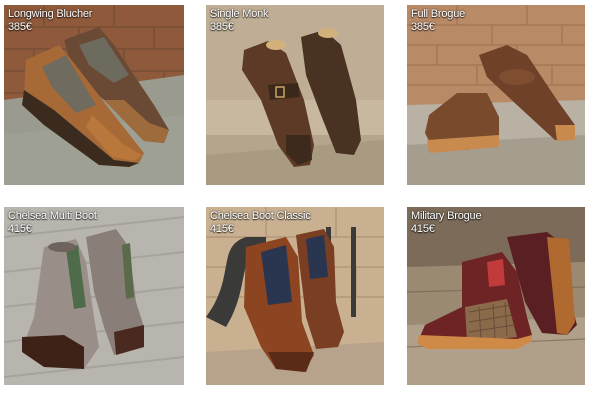  I want to click on product-card-single-monk: Single Monk 385€, so click(295, 95).